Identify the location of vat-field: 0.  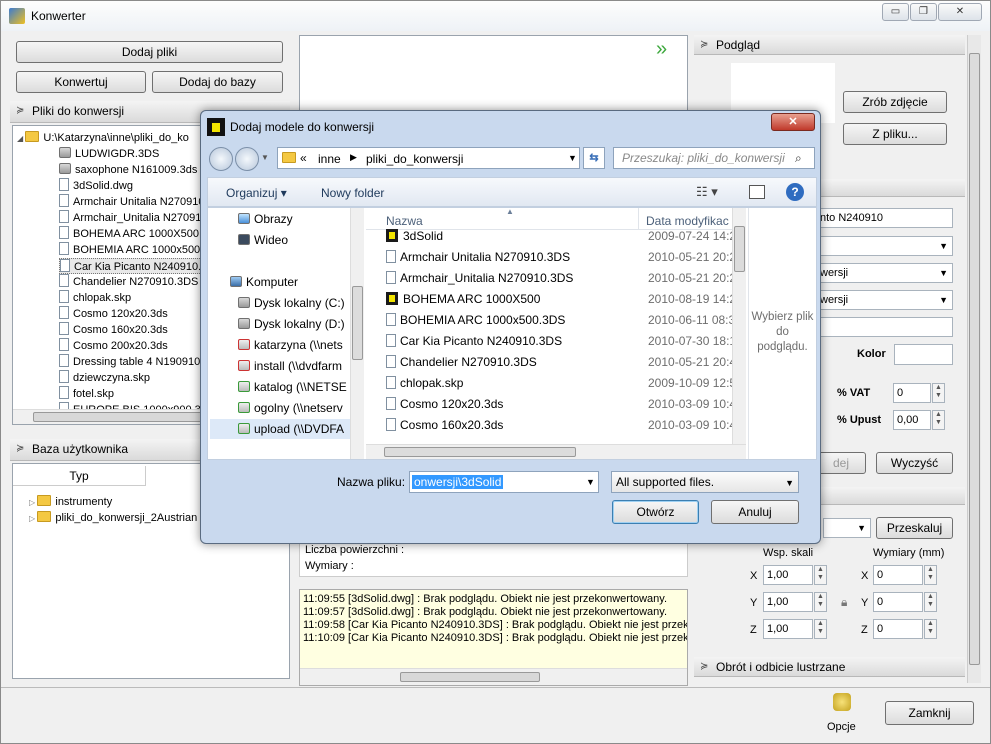
(912, 393).